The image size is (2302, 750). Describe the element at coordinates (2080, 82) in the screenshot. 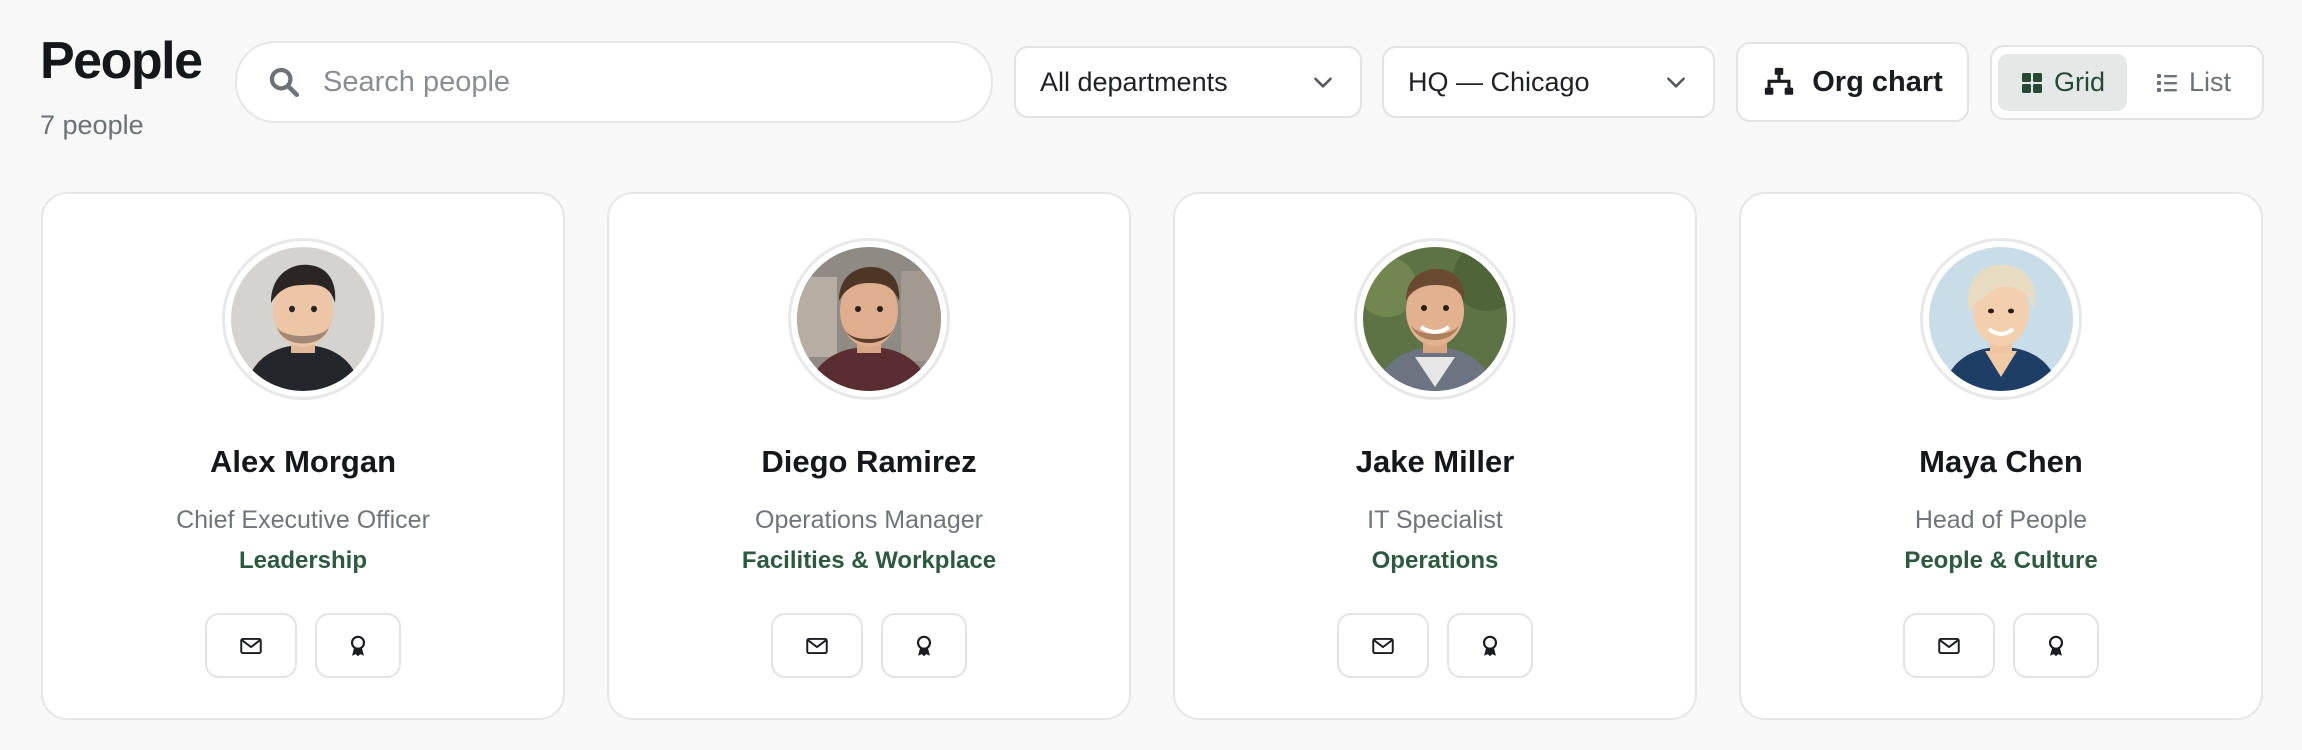

I see `grid-view-label: Grid` at that location.